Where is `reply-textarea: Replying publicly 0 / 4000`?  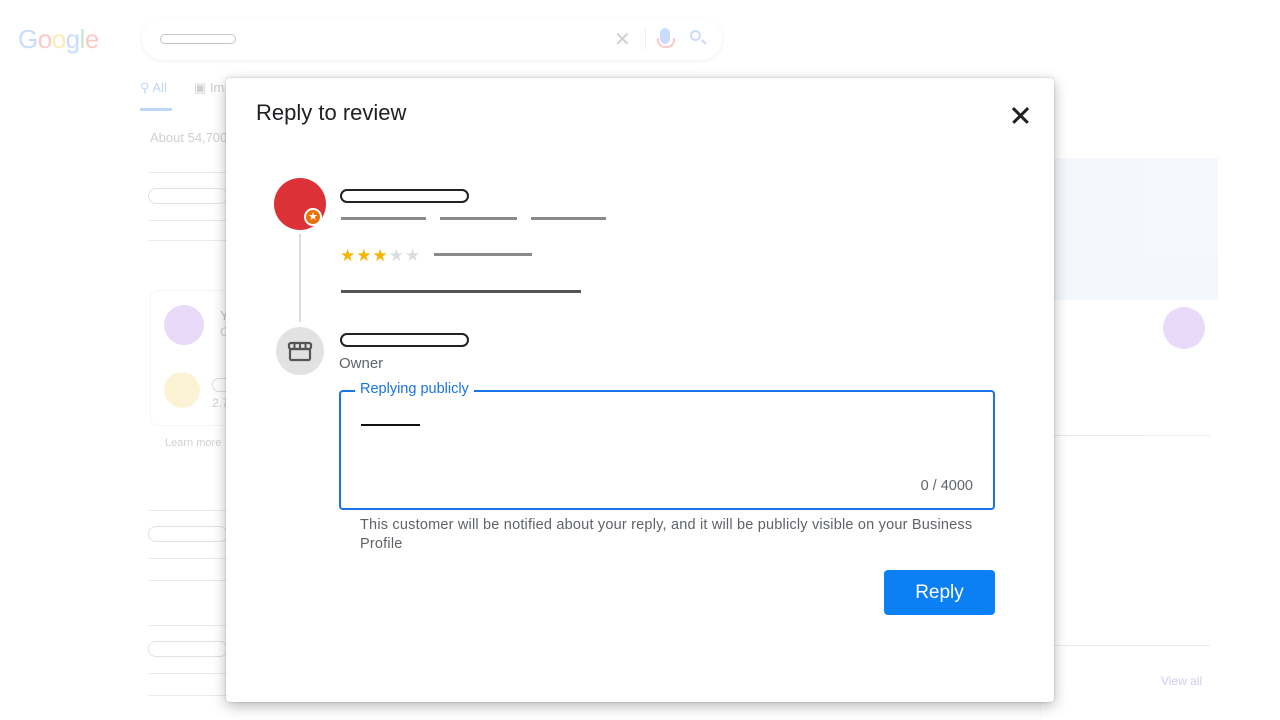
reply-textarea: Replying publicly 0 / 4000 is located at coordinates (667, 445).